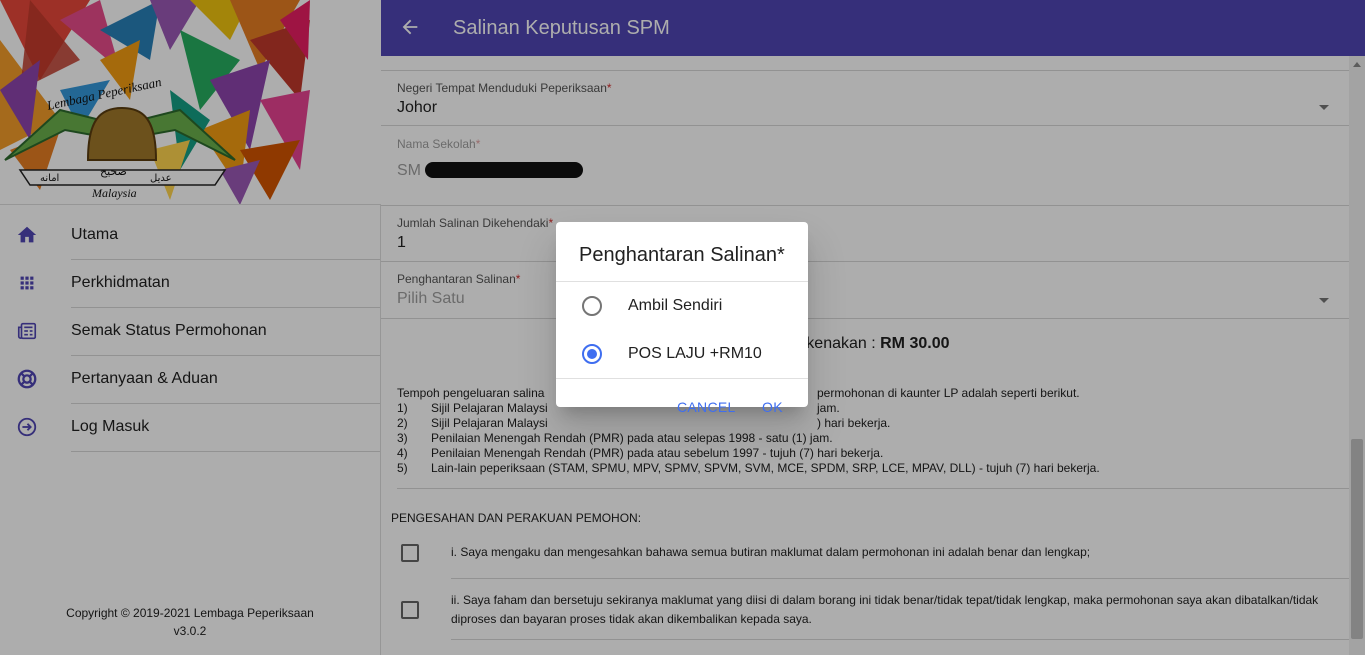 This screenshot has width=1365, height=655. I want to click on option-pos-laju: POS LAJU +RM10, so click(682, 354).